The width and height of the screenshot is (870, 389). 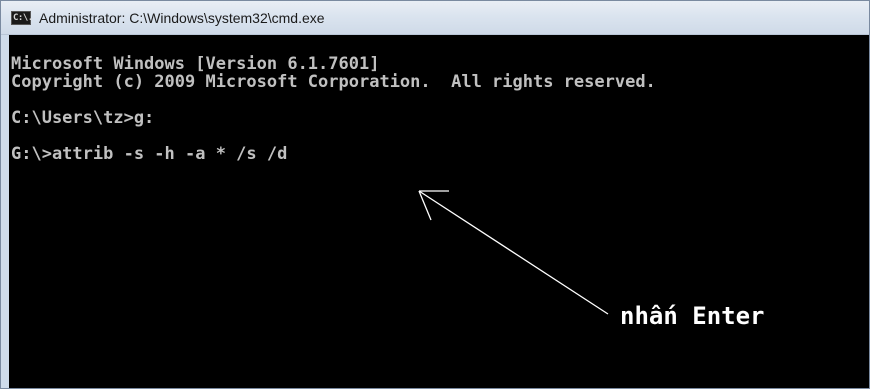 I want to click on cmd-icon: C:\., so click(x=22, y=18).